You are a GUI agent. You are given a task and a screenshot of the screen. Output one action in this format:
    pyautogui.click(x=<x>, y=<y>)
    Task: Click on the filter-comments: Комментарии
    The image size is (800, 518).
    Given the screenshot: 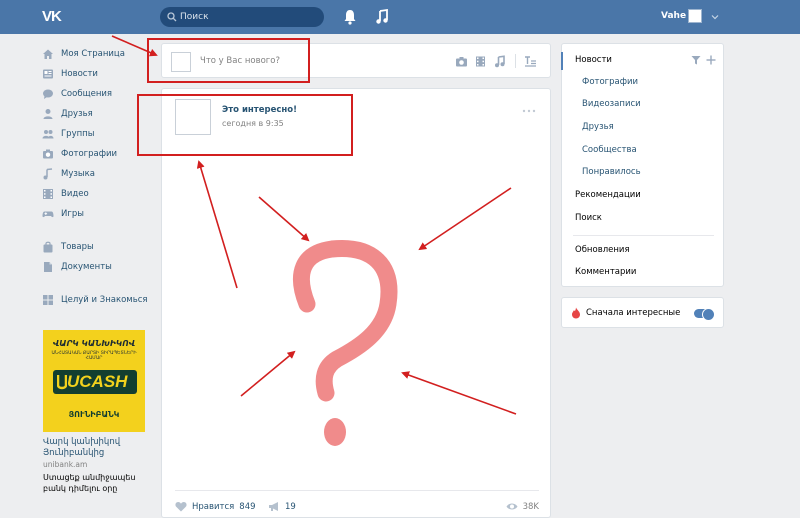 What is the action you would take?
    pyautogui.click(x=605, y=272)
    